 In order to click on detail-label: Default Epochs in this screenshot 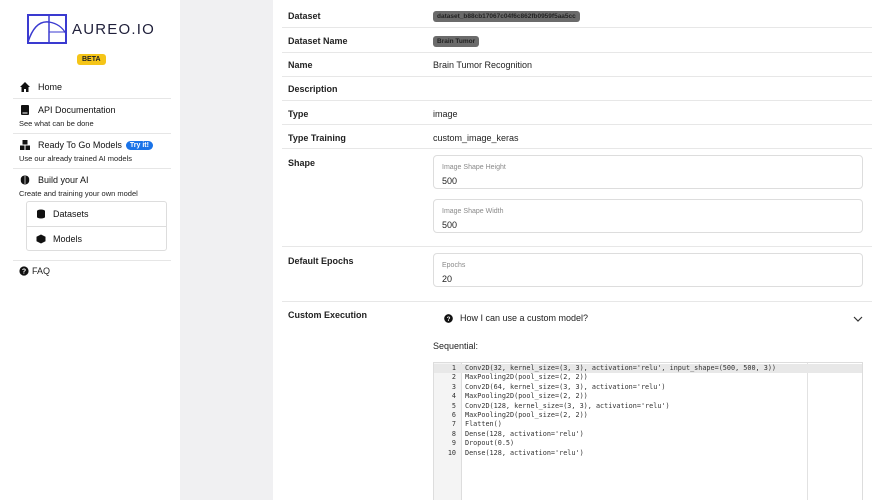, I will do `click(321, 261)`.